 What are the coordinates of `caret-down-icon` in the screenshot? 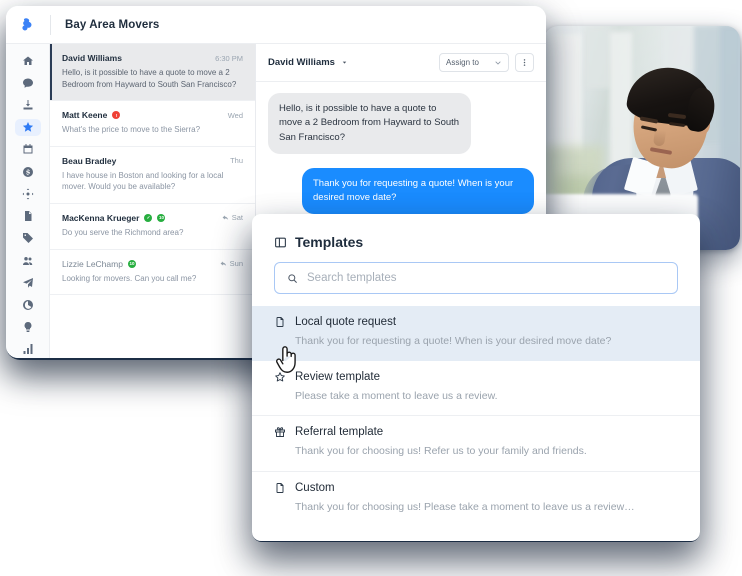 It's located at (344, 62).